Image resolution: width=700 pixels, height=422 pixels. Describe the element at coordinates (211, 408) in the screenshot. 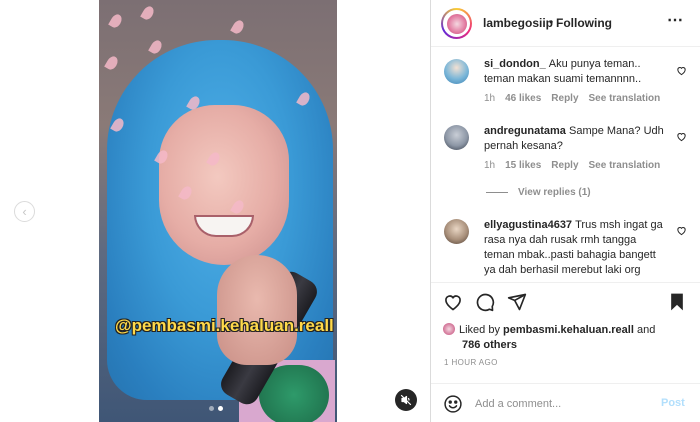

I see `carousel-dot` at that location.